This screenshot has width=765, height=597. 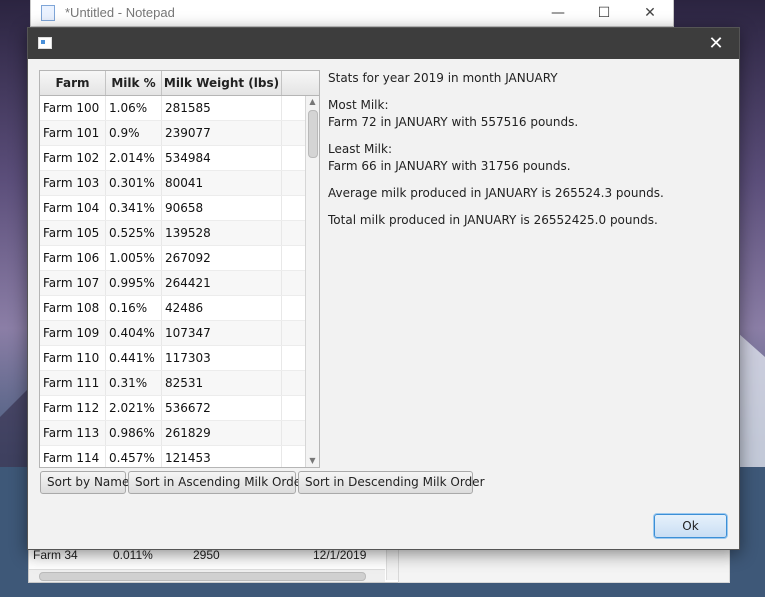 I want to click on background-window-area, so click(x=564, y=564).